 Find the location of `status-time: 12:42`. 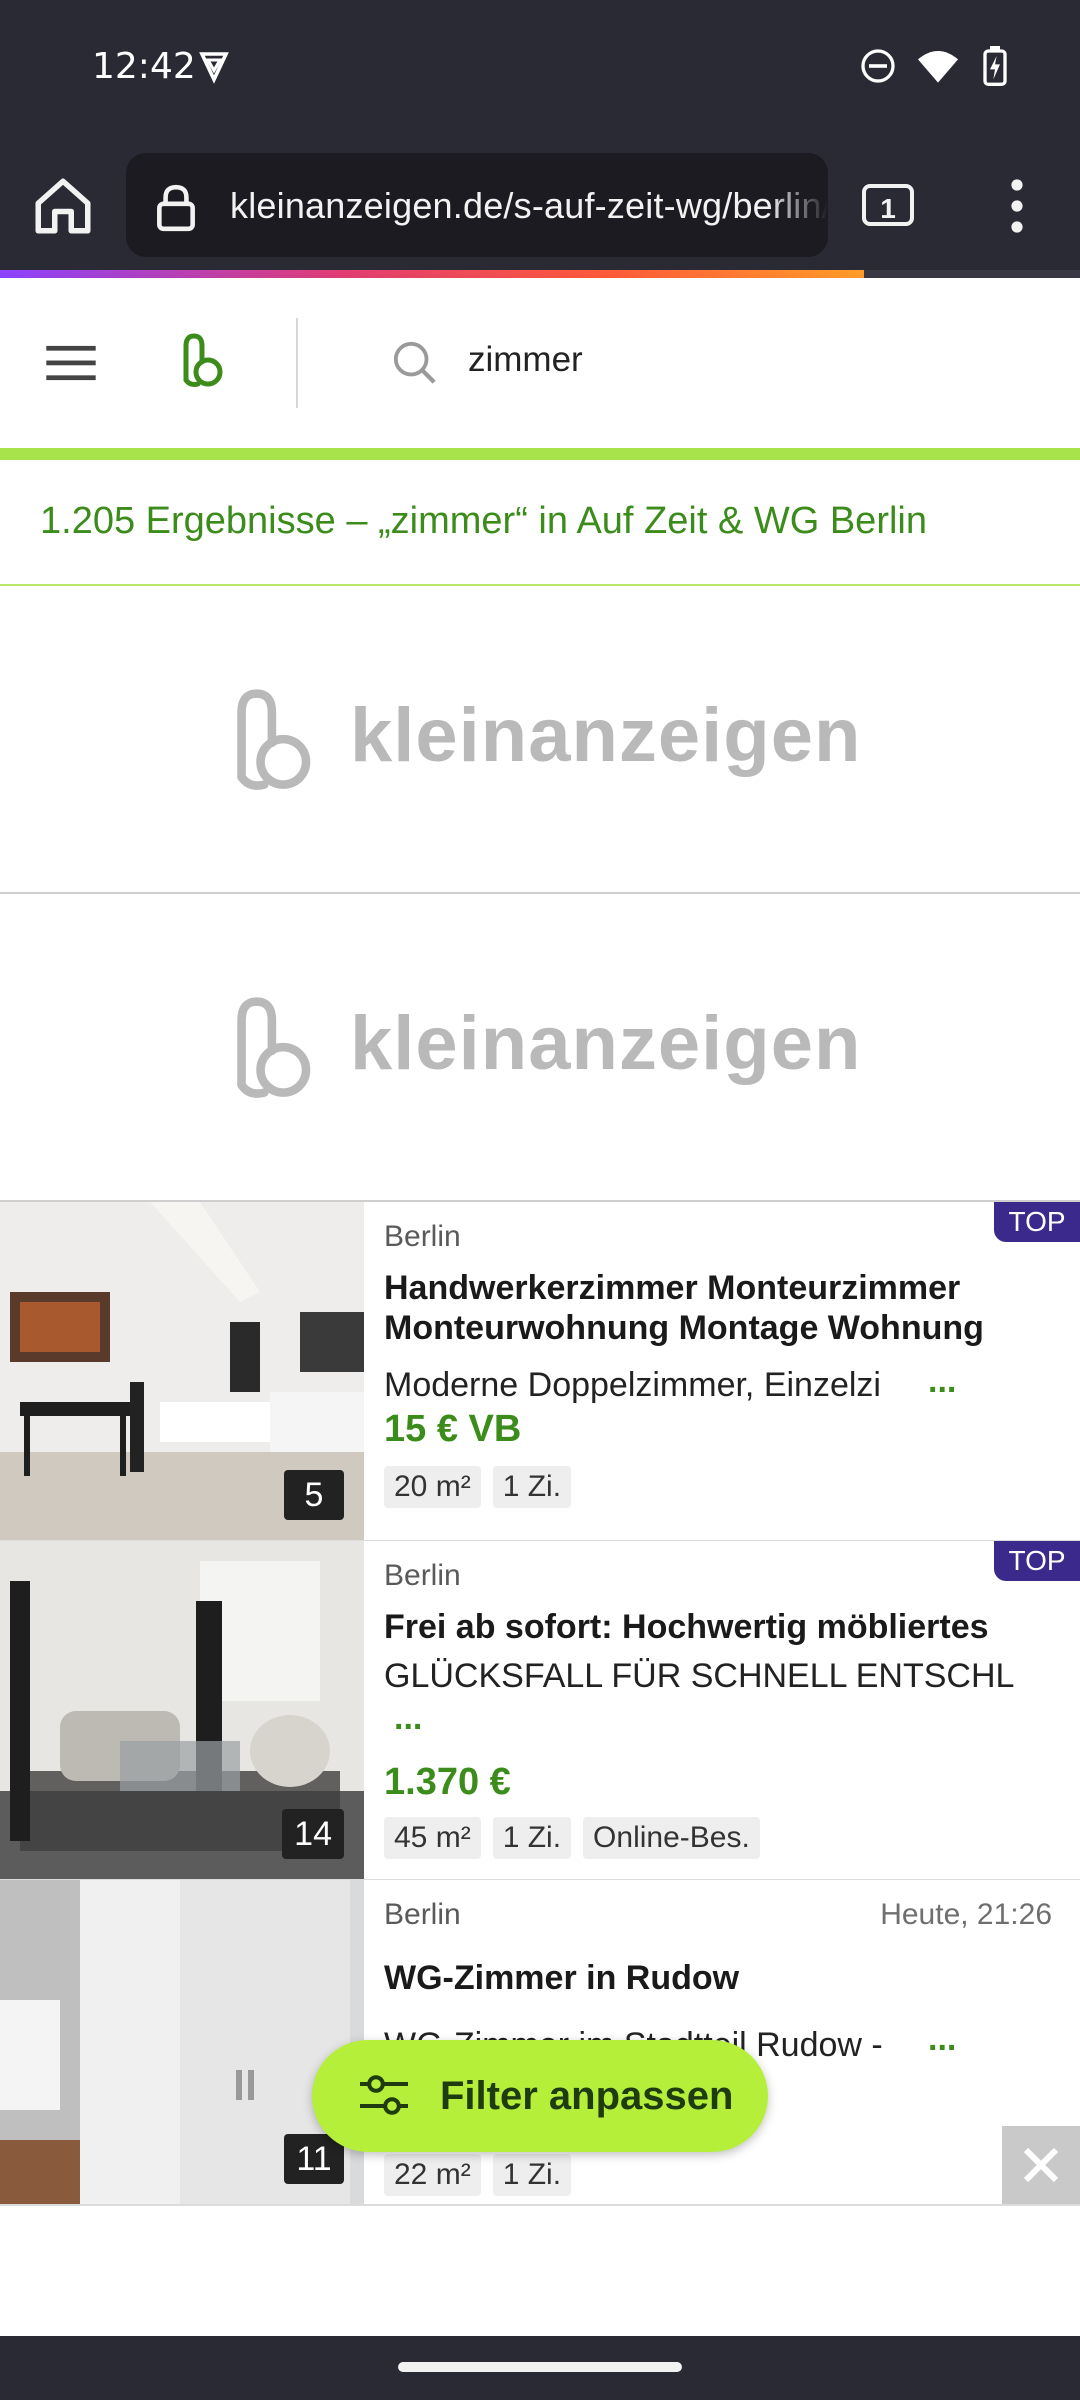

status-time: 12:42 is located at coordinates (144, 66).